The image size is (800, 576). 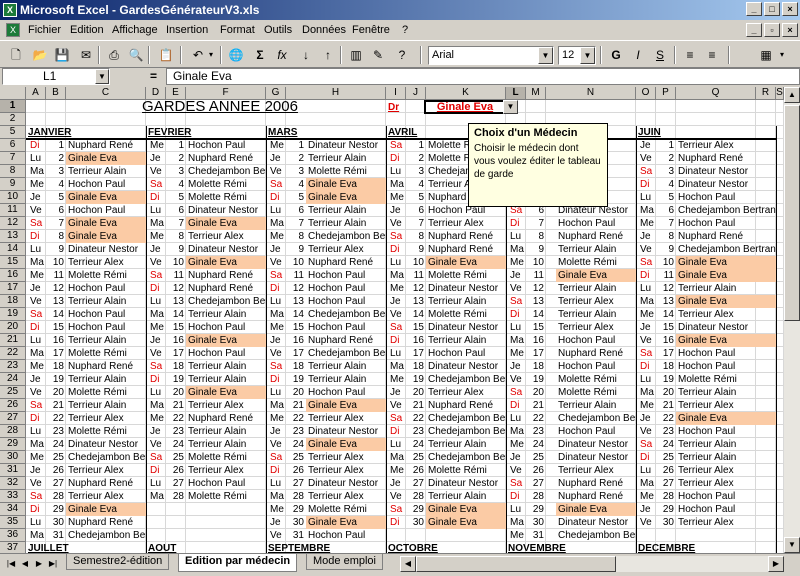 I want to click on scroll-right-icon: ▶, so click(x=776, y=564).